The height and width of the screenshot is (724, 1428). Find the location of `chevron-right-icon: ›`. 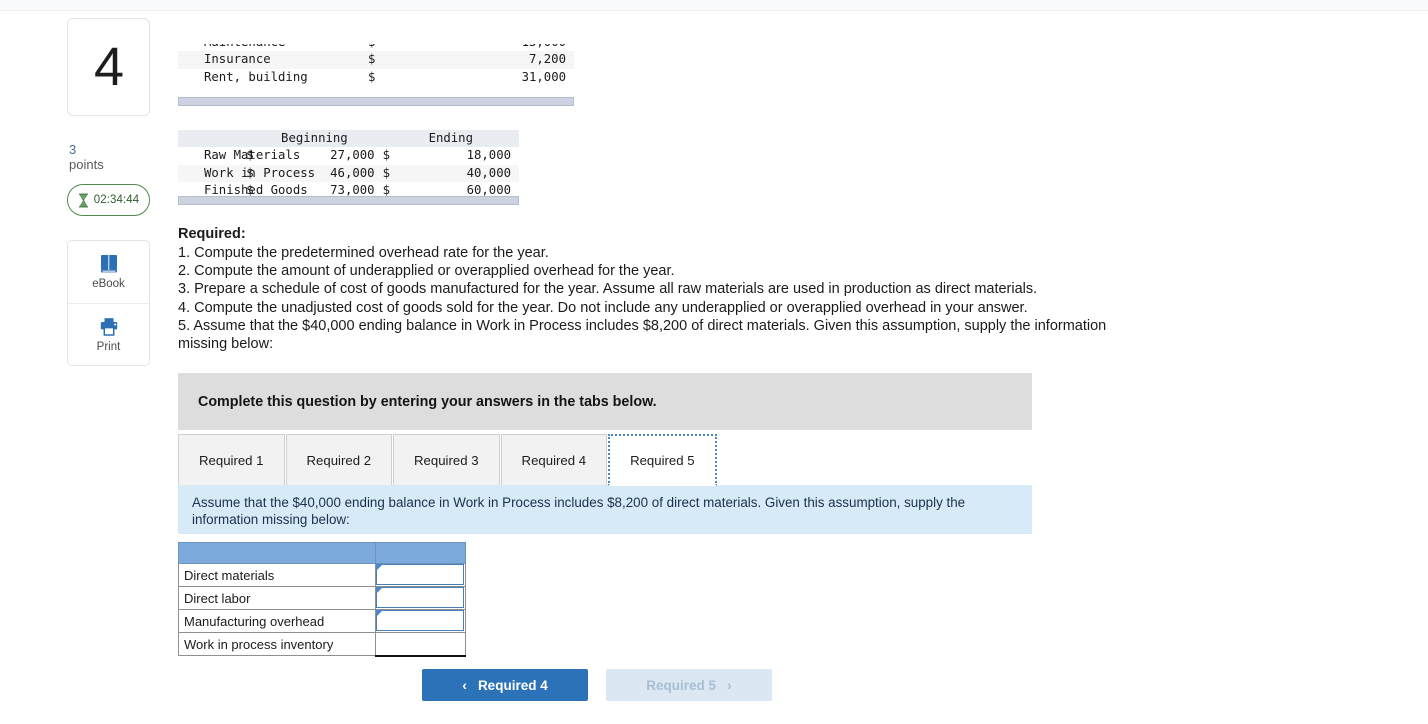

chevron-right-icon: › is located at coordinates (729, 685).